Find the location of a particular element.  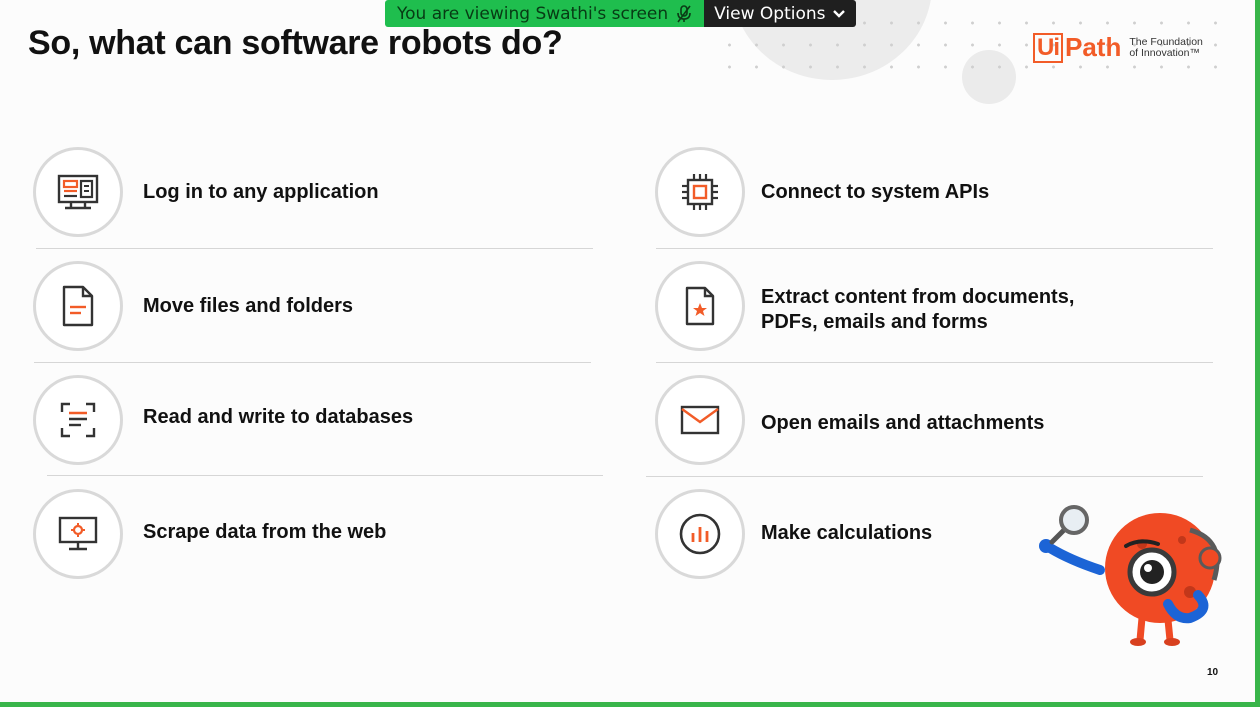

item-files: Move files and folders is located at coordinates (248, 306).